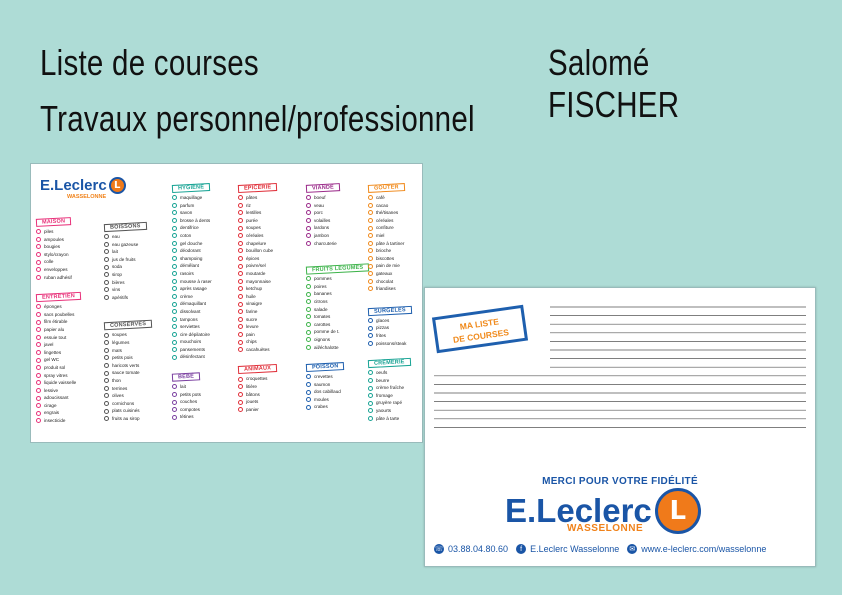 The height and width of the screenshot is (595, 842). What do you see at coordinates (620, 367) in the screenshot?
I see `writing-lines` at bounding box center [620, 367].